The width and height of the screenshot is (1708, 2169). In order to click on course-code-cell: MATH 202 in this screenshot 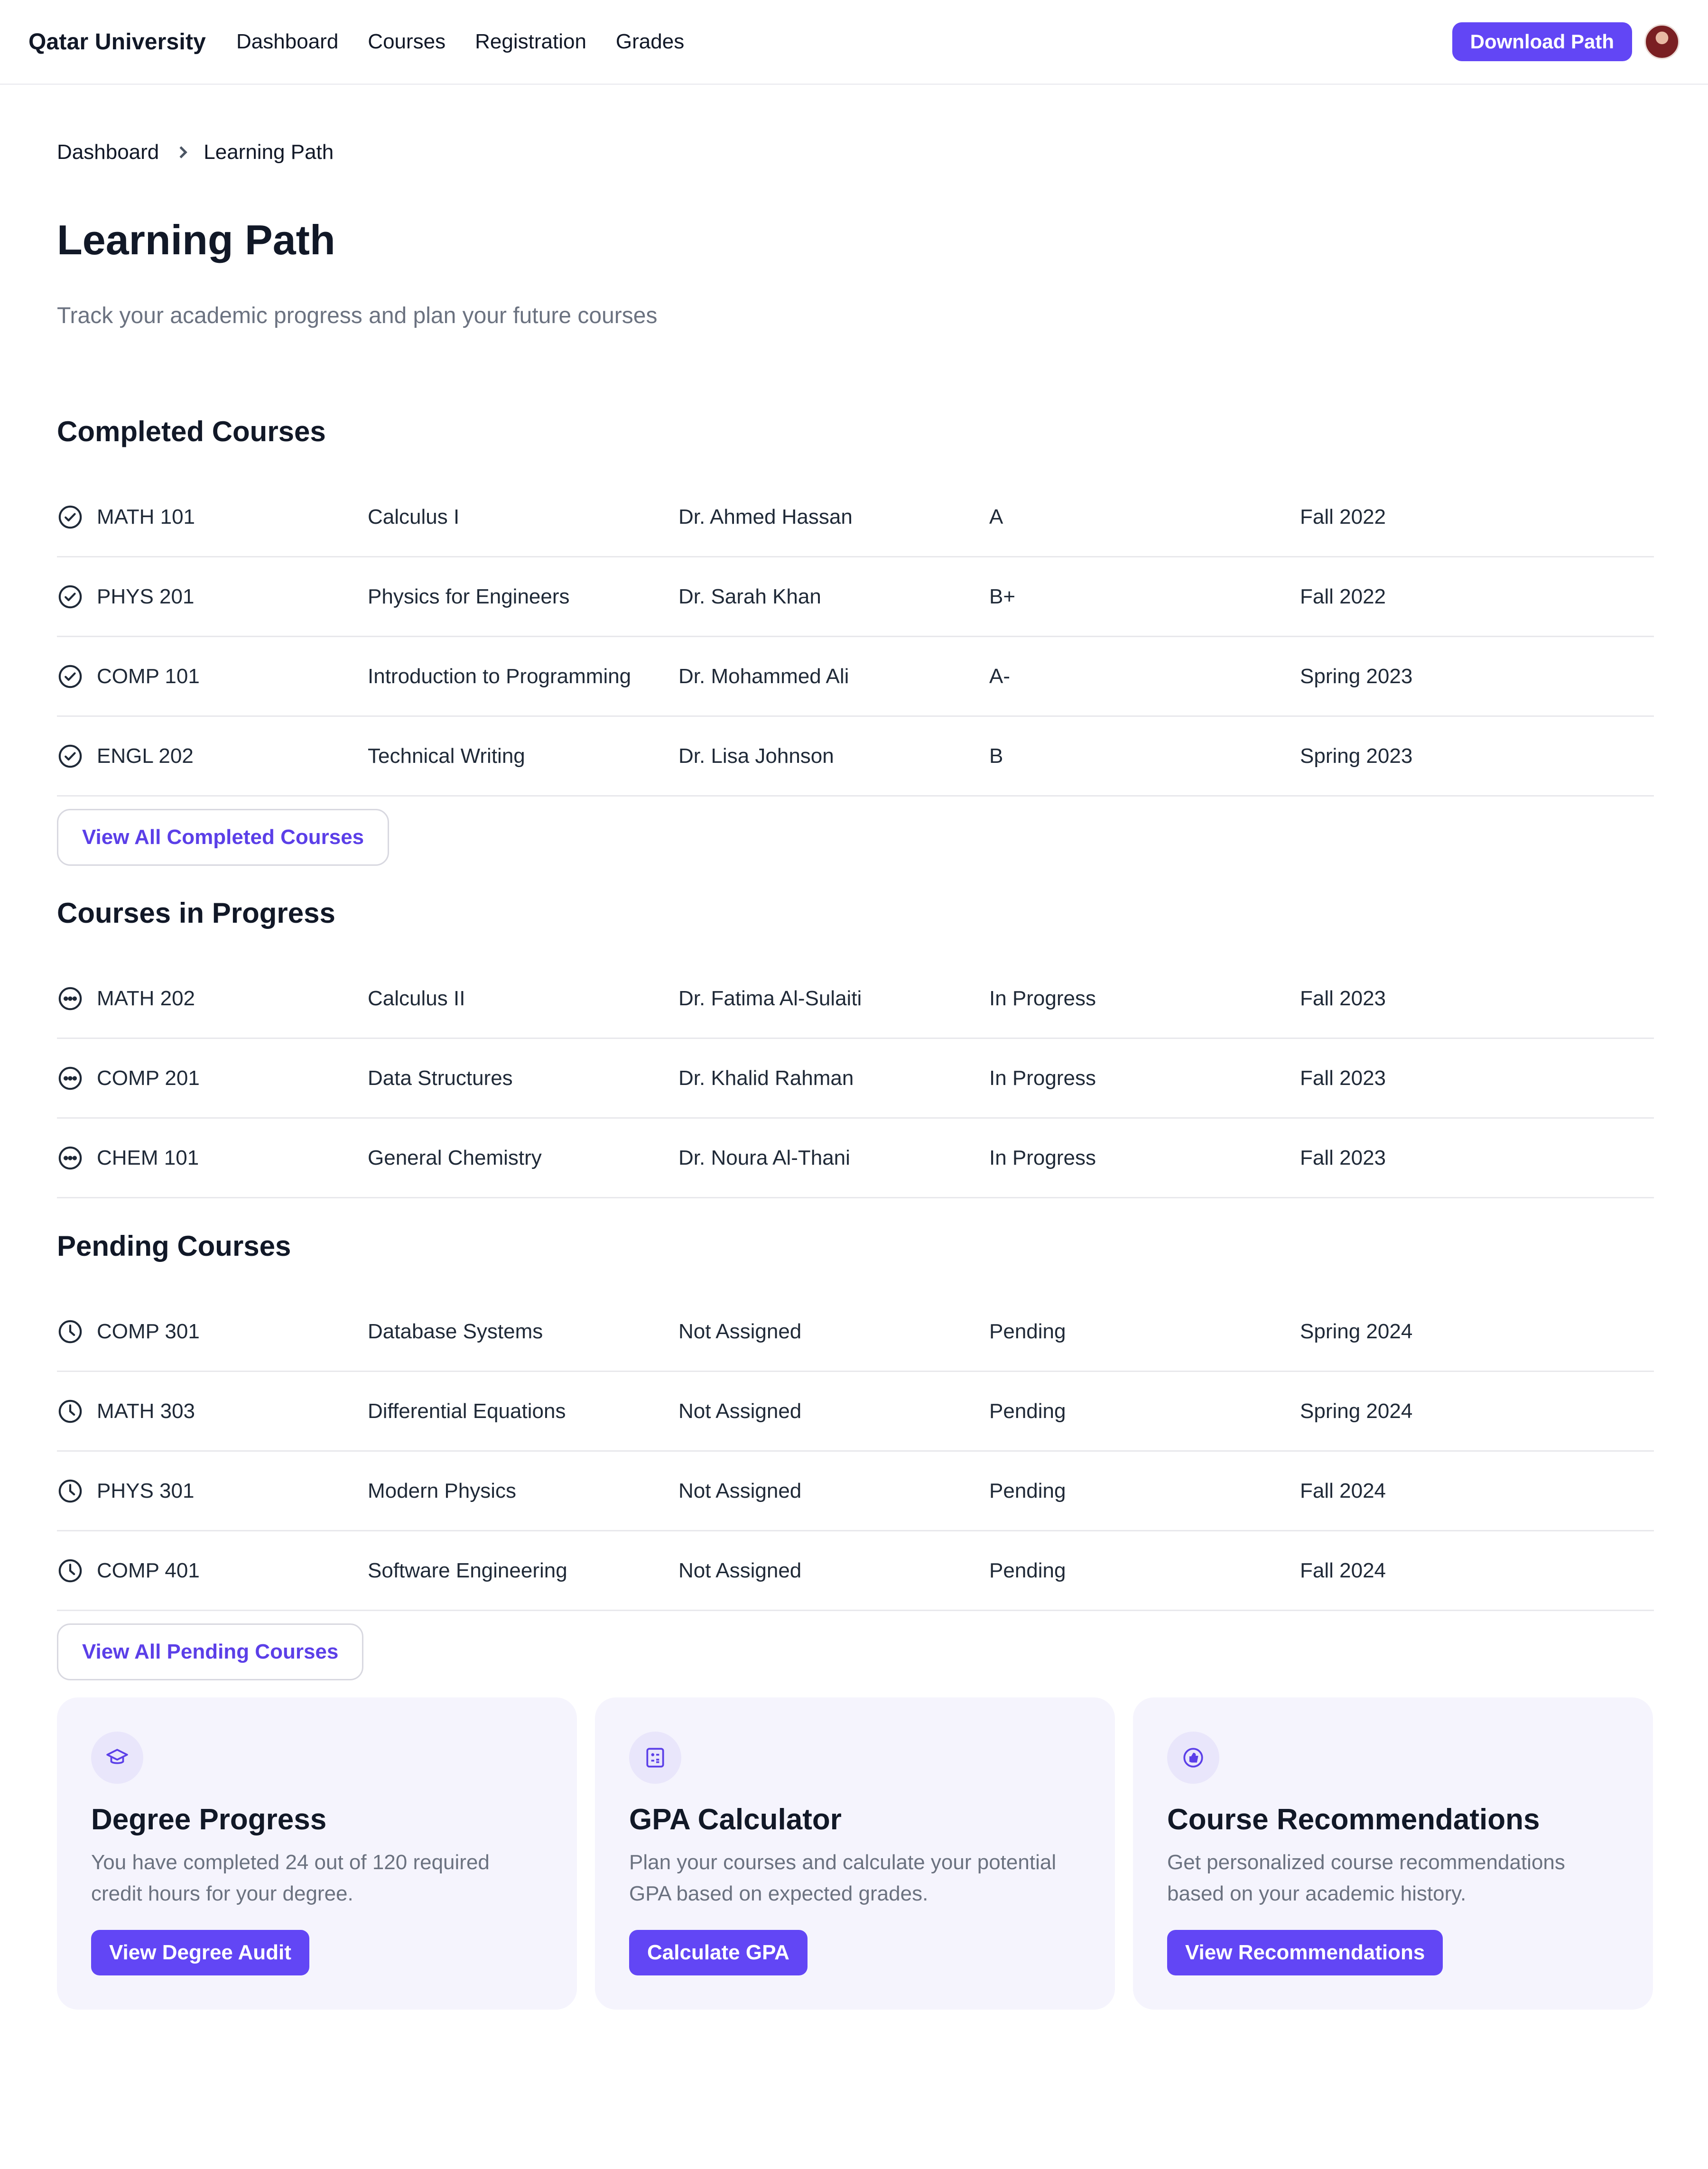, I will do `click(213, 998)`.